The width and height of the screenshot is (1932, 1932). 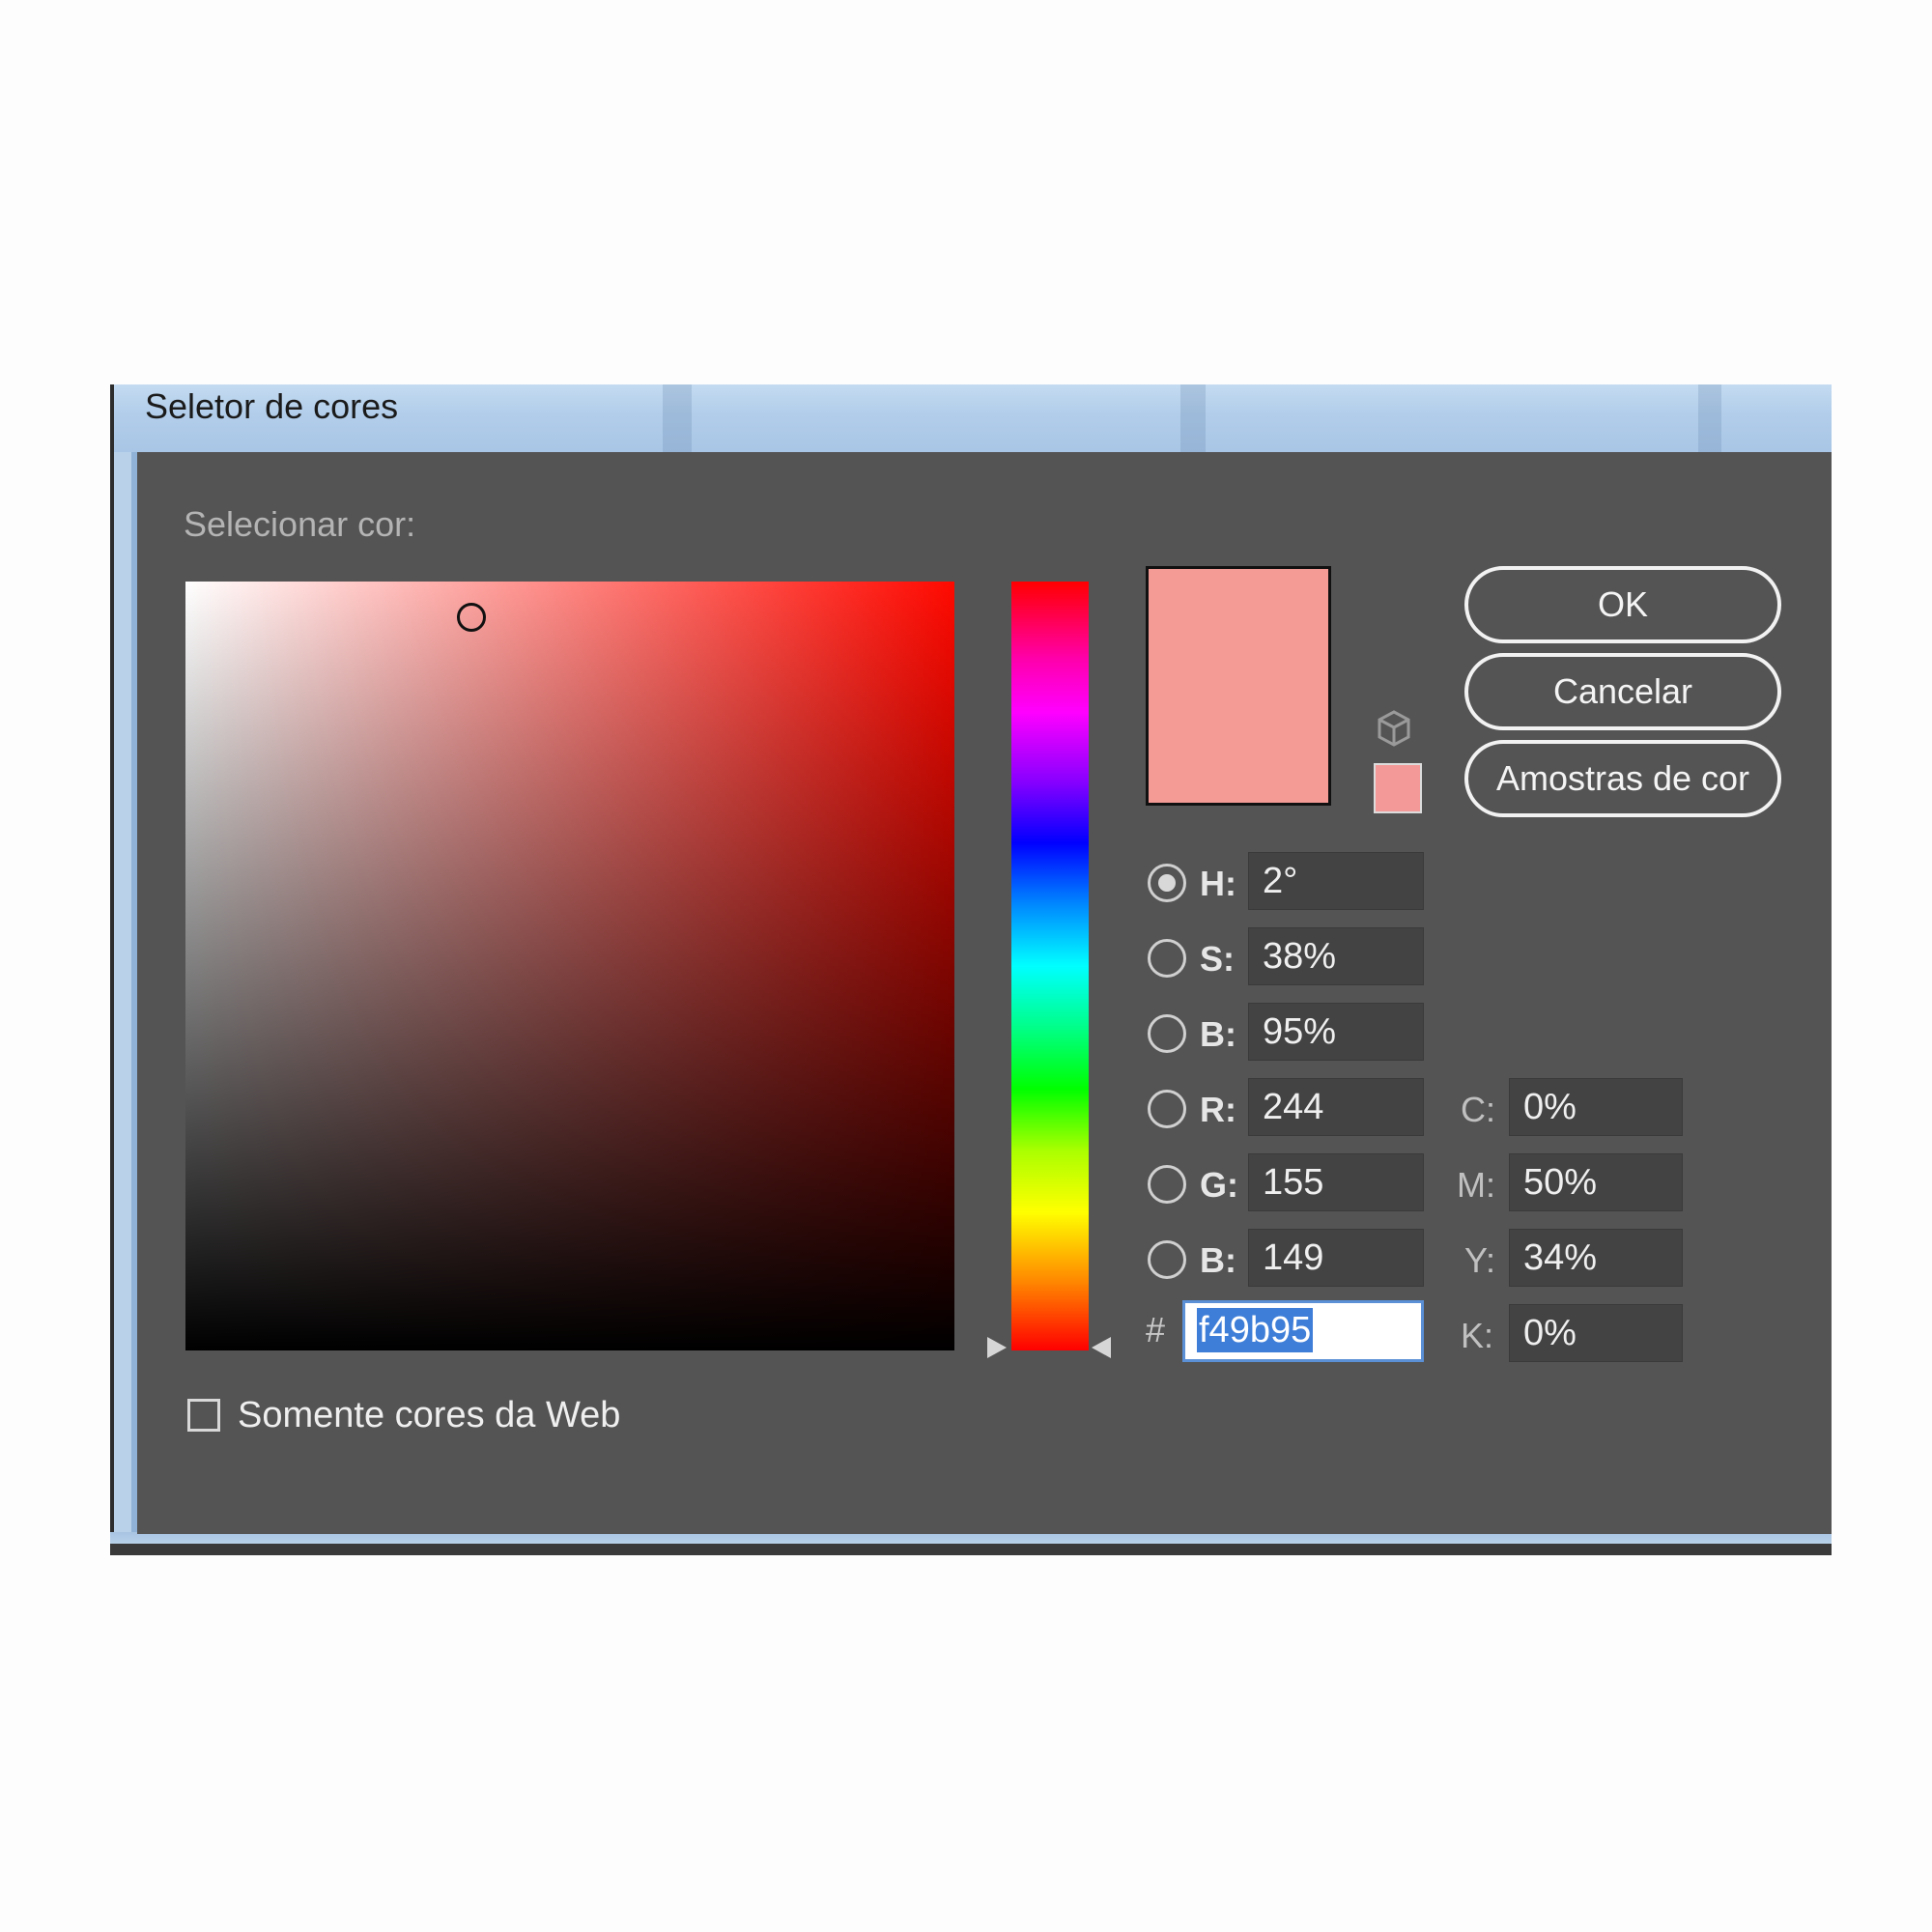 What do you see at coordinates (1622, 604) in the screenshot?
I see `ok-button: OK` at bounding box center [1622, 604].